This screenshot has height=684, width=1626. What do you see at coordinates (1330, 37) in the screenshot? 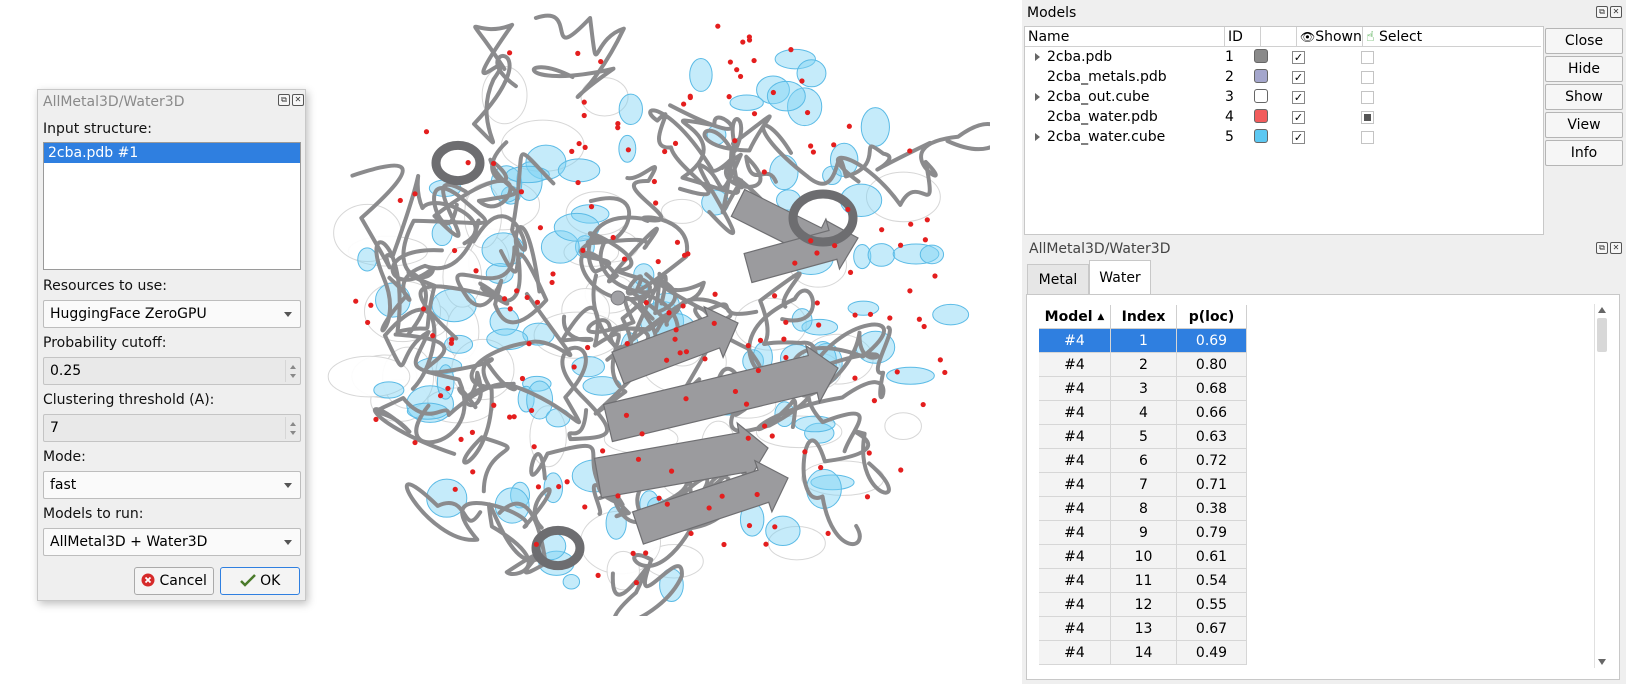
I see `column-header-shown: 👁Shown` at bounding box center [1330, 37].